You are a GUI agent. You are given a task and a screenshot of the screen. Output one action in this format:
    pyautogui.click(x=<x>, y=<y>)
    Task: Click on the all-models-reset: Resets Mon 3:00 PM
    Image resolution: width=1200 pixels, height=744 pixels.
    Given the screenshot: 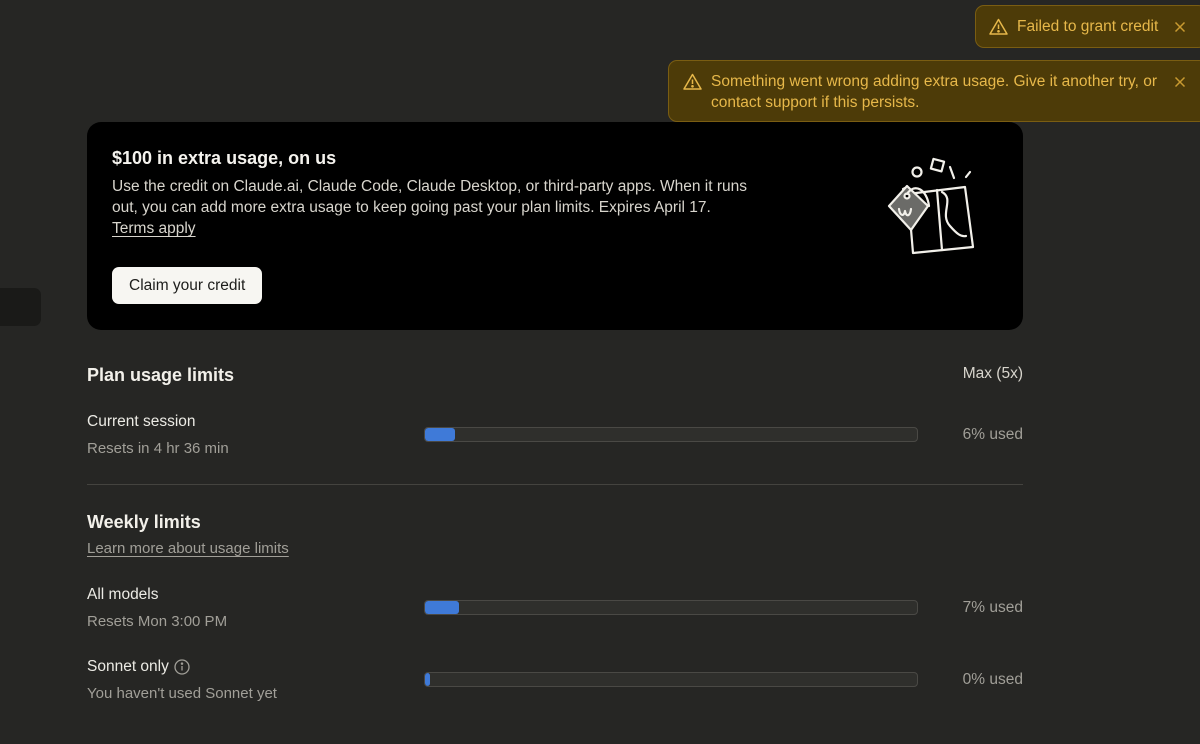 What is the action you would take?
    pyautogui.click(x=157, y=621)
    